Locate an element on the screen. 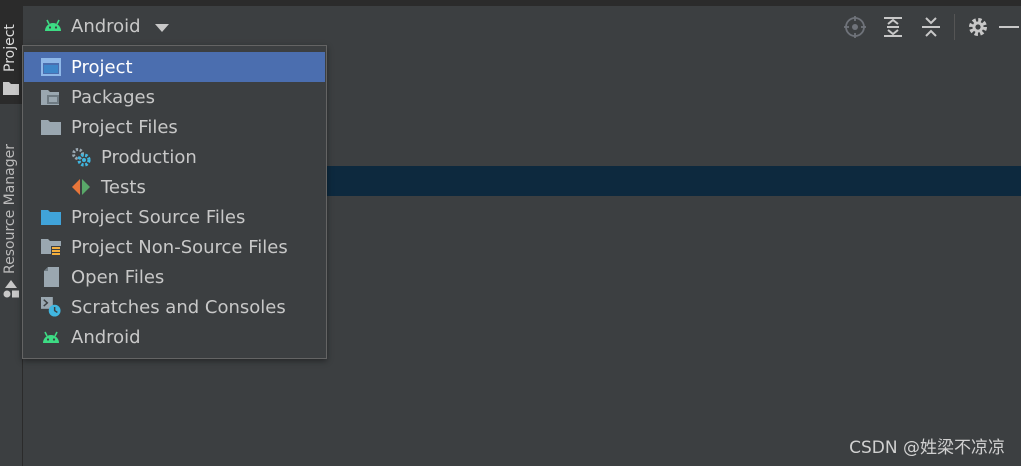  project-window-icon is located at coordinates (51, 67).